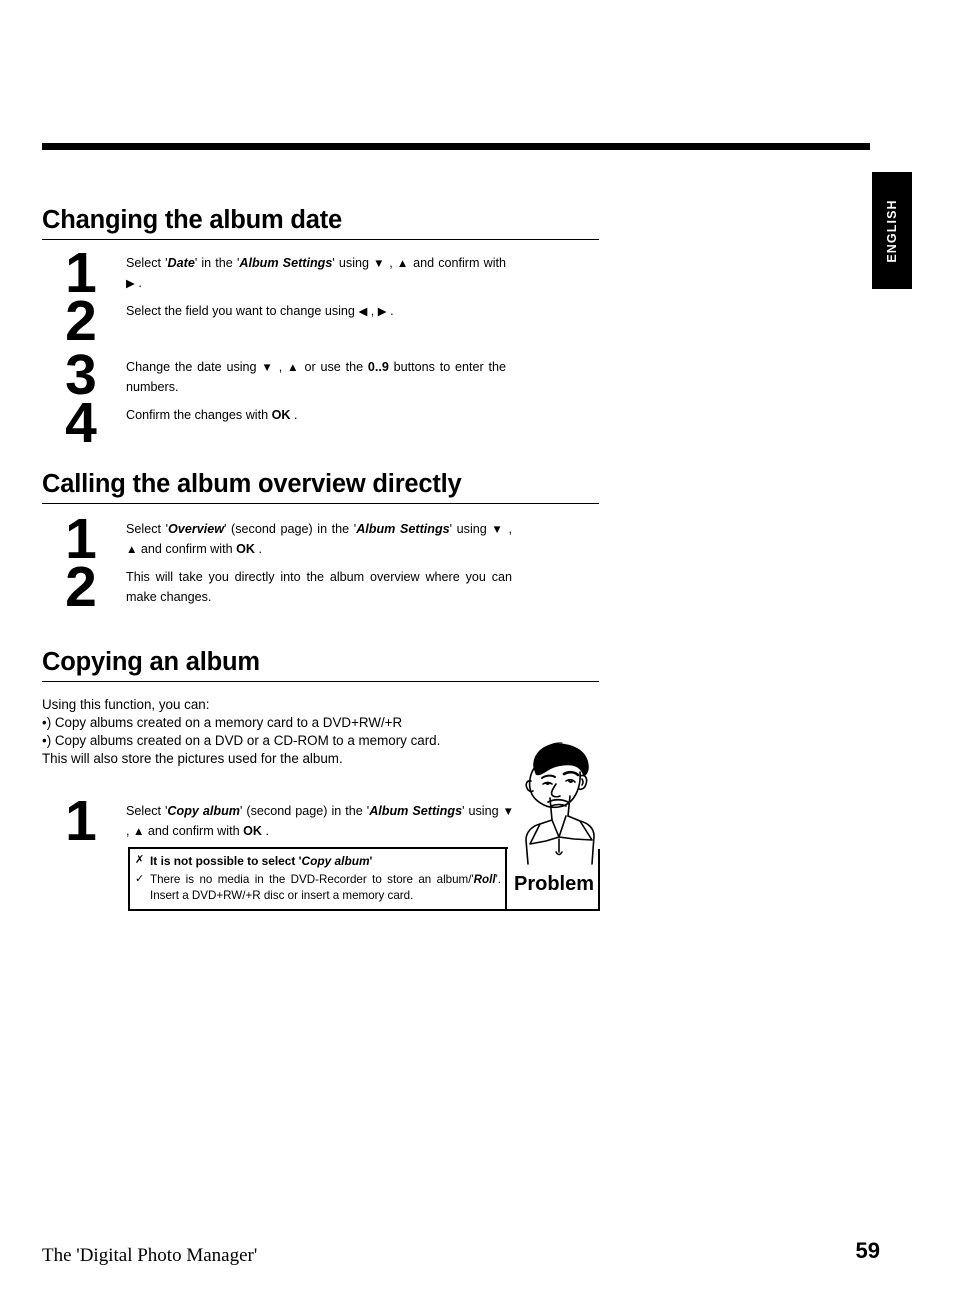  I want to click on page-number: 59, so click(867, 1250).